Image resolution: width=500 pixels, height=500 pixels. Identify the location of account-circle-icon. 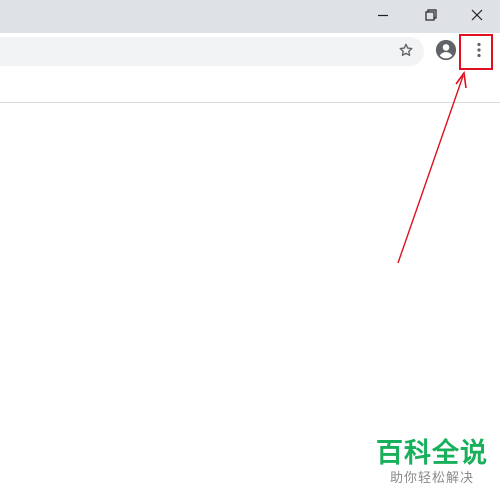
(446, 52).